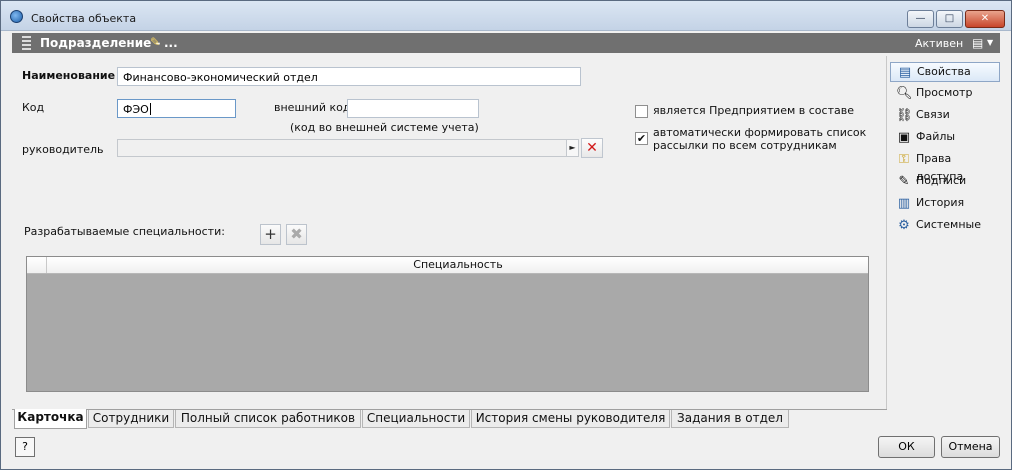  Describe the element at coordinates (25, 447) in the screenshot. I see `help-button: ?` at that location.